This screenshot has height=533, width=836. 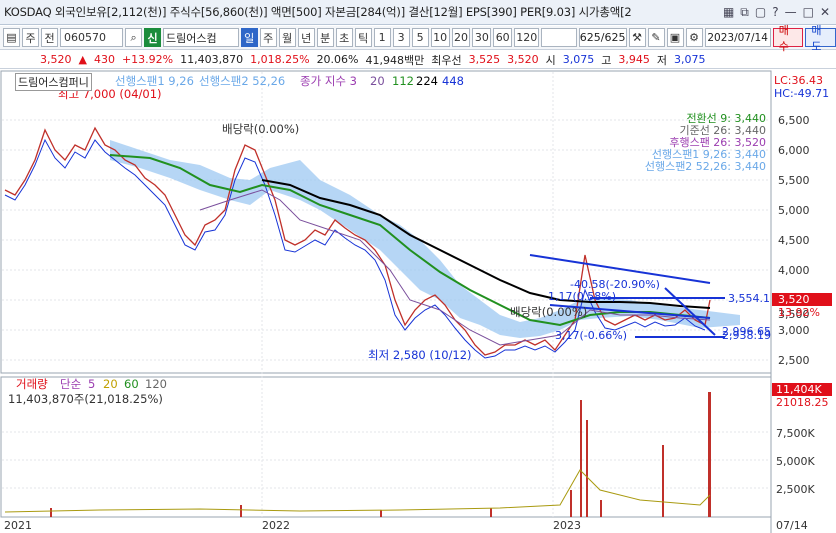 I want to click on ichimoku-legend-1: 선행스팬1 9,26, so click(x=154, y=81).